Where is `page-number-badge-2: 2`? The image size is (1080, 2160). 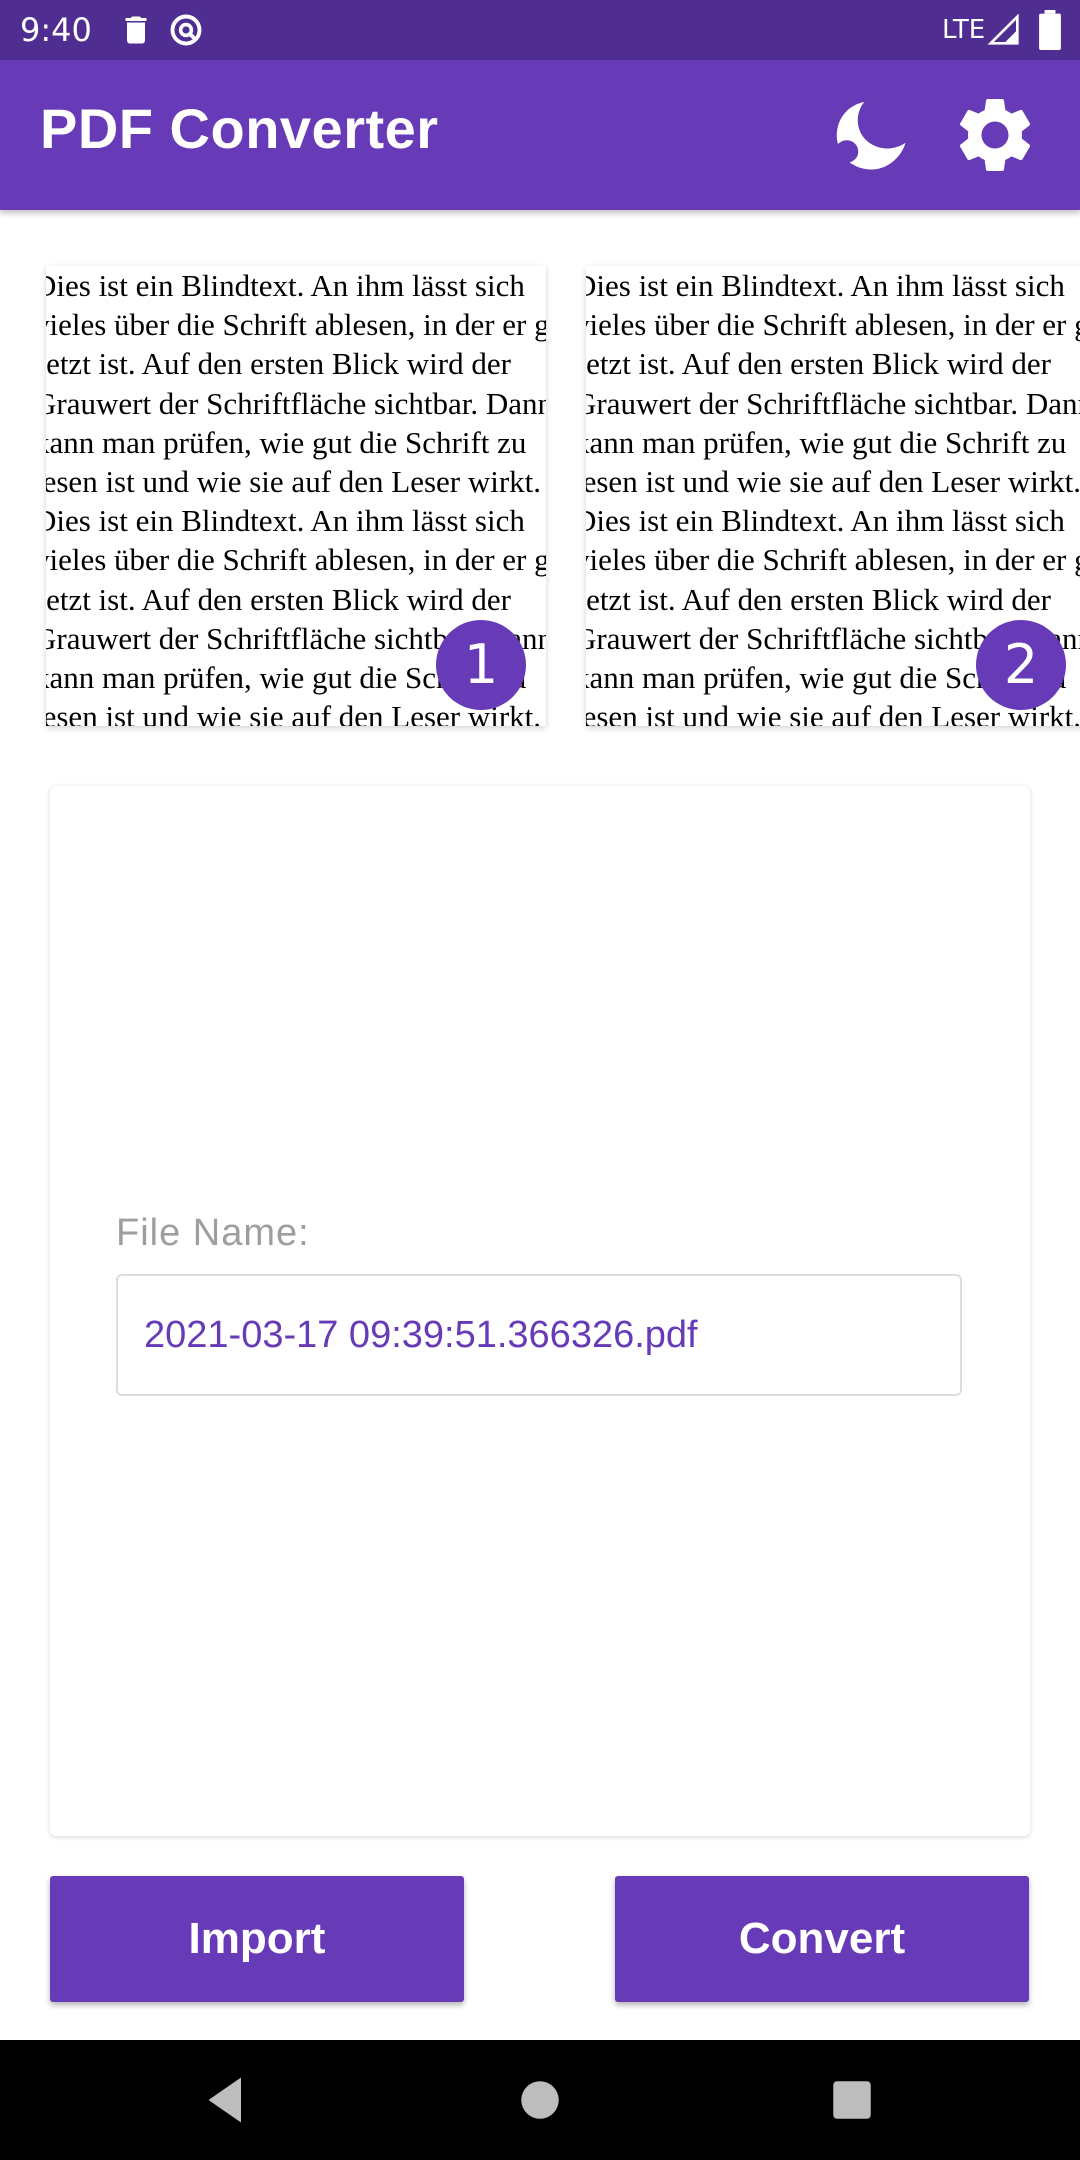 page-number-badge-2: 2 is located at coordinates (1021, 665).